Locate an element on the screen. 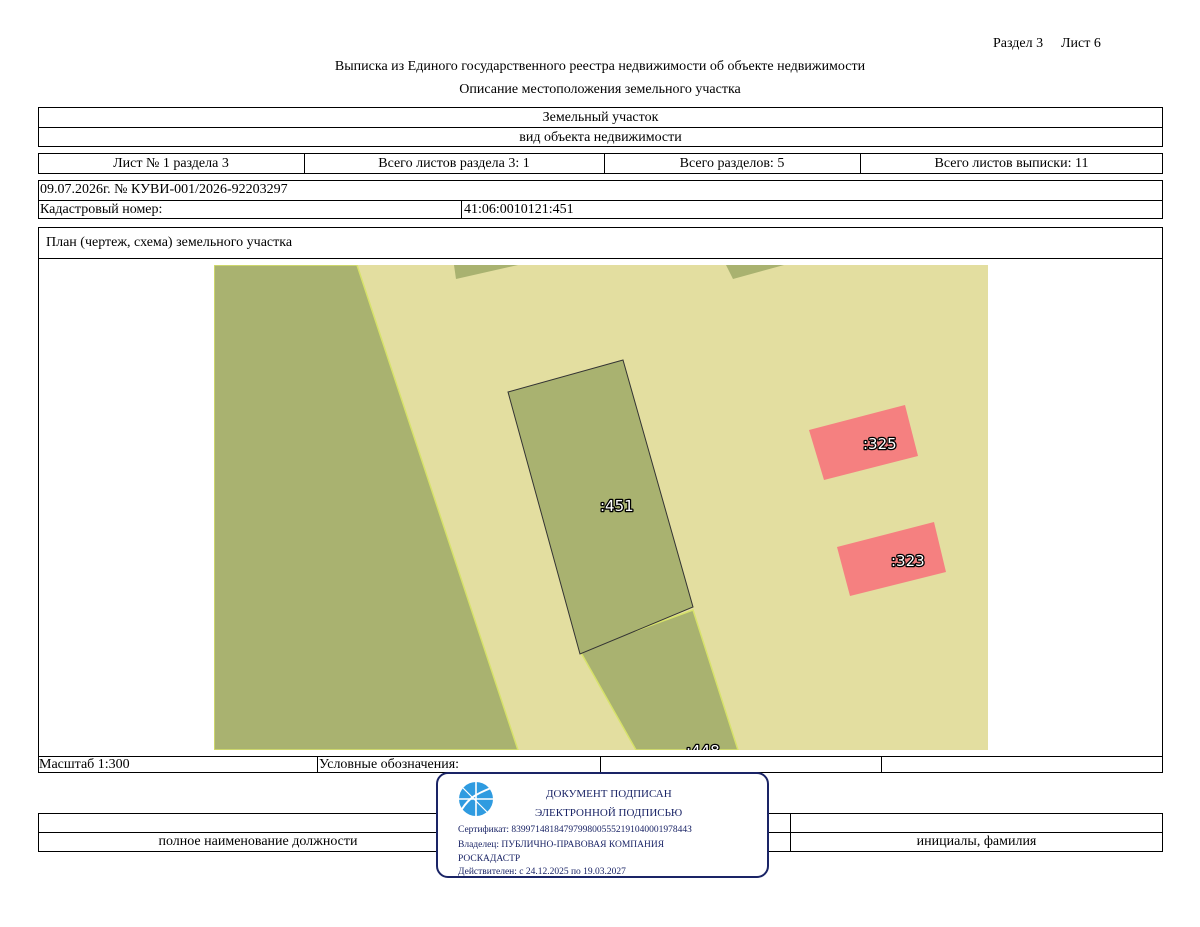  label-448: :448 is located at coordinates (703, 746).